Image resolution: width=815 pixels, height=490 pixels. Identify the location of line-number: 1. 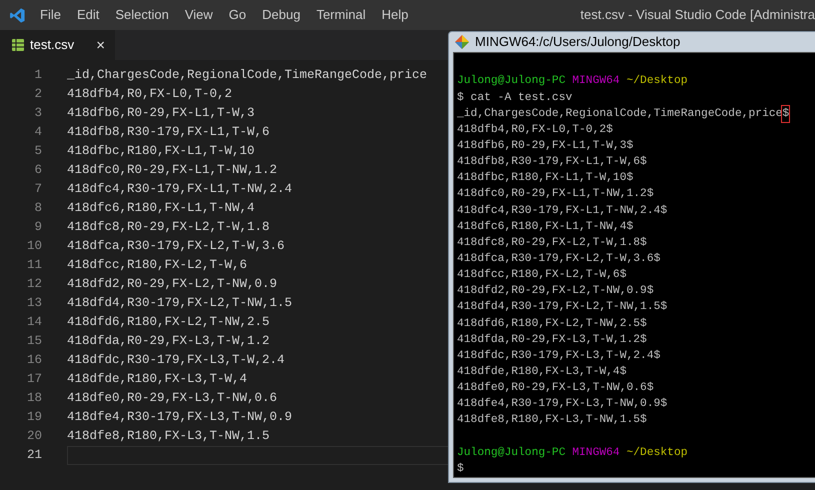
(37, 75).